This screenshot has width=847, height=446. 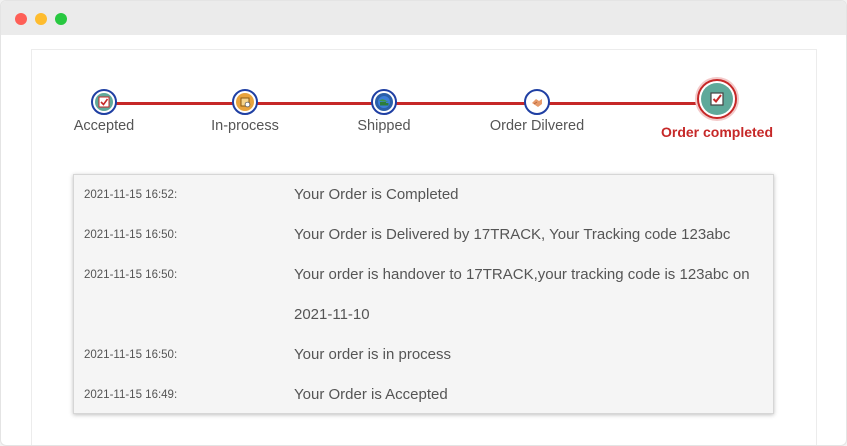 I want to click on log-message: Your Order is Completed, so click(x=376, y=194).